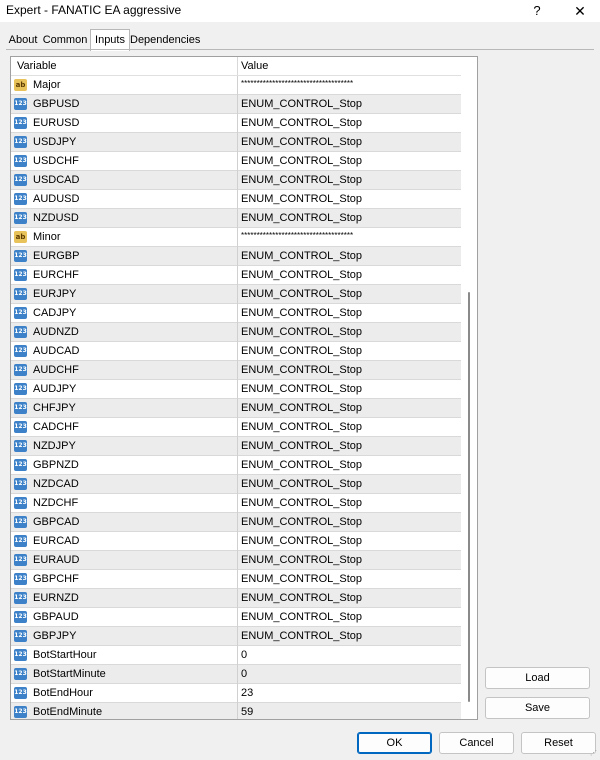  Describe the element at coordinates (55, 313) in the screenshot. I see `variable-name: CADJPY` at that location.